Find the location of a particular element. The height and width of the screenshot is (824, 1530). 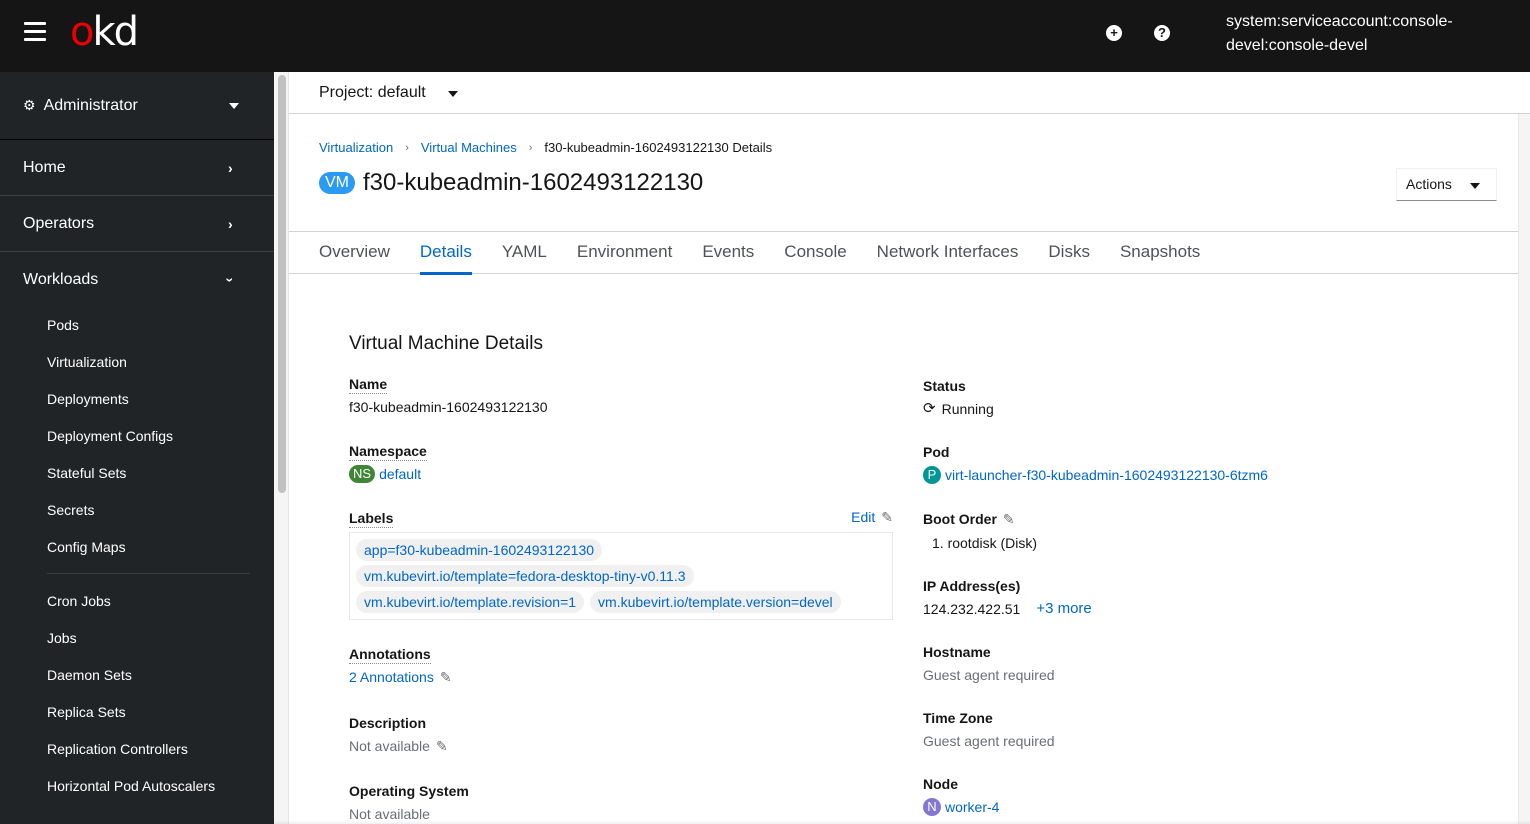

actions-dropdown: Actions is located at coordinates (1446, 184).